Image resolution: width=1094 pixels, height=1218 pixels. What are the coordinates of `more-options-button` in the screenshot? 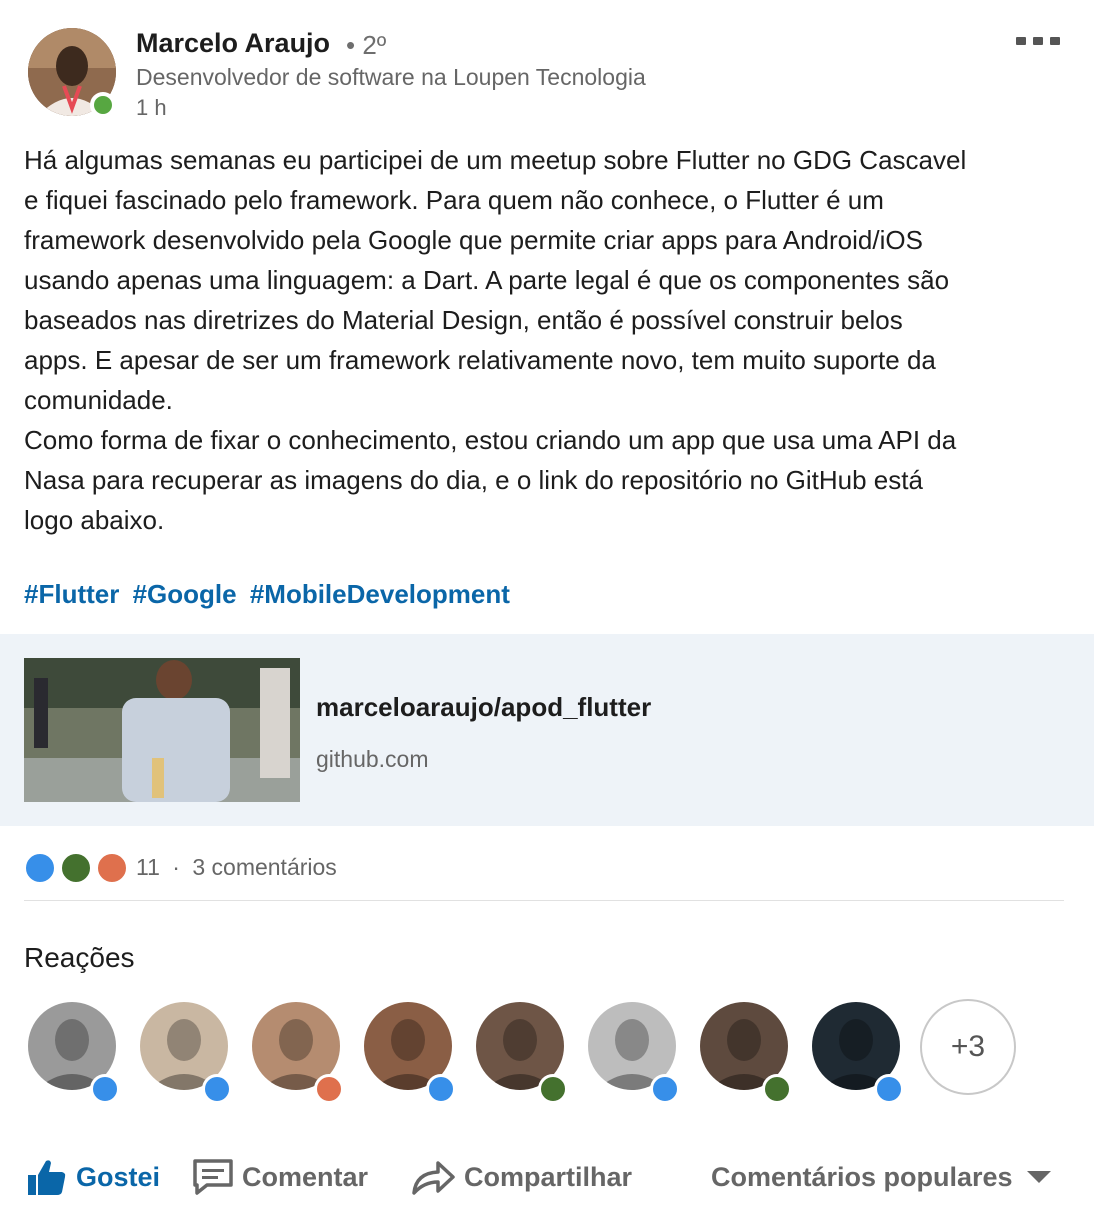 It's located at (1039, 41).